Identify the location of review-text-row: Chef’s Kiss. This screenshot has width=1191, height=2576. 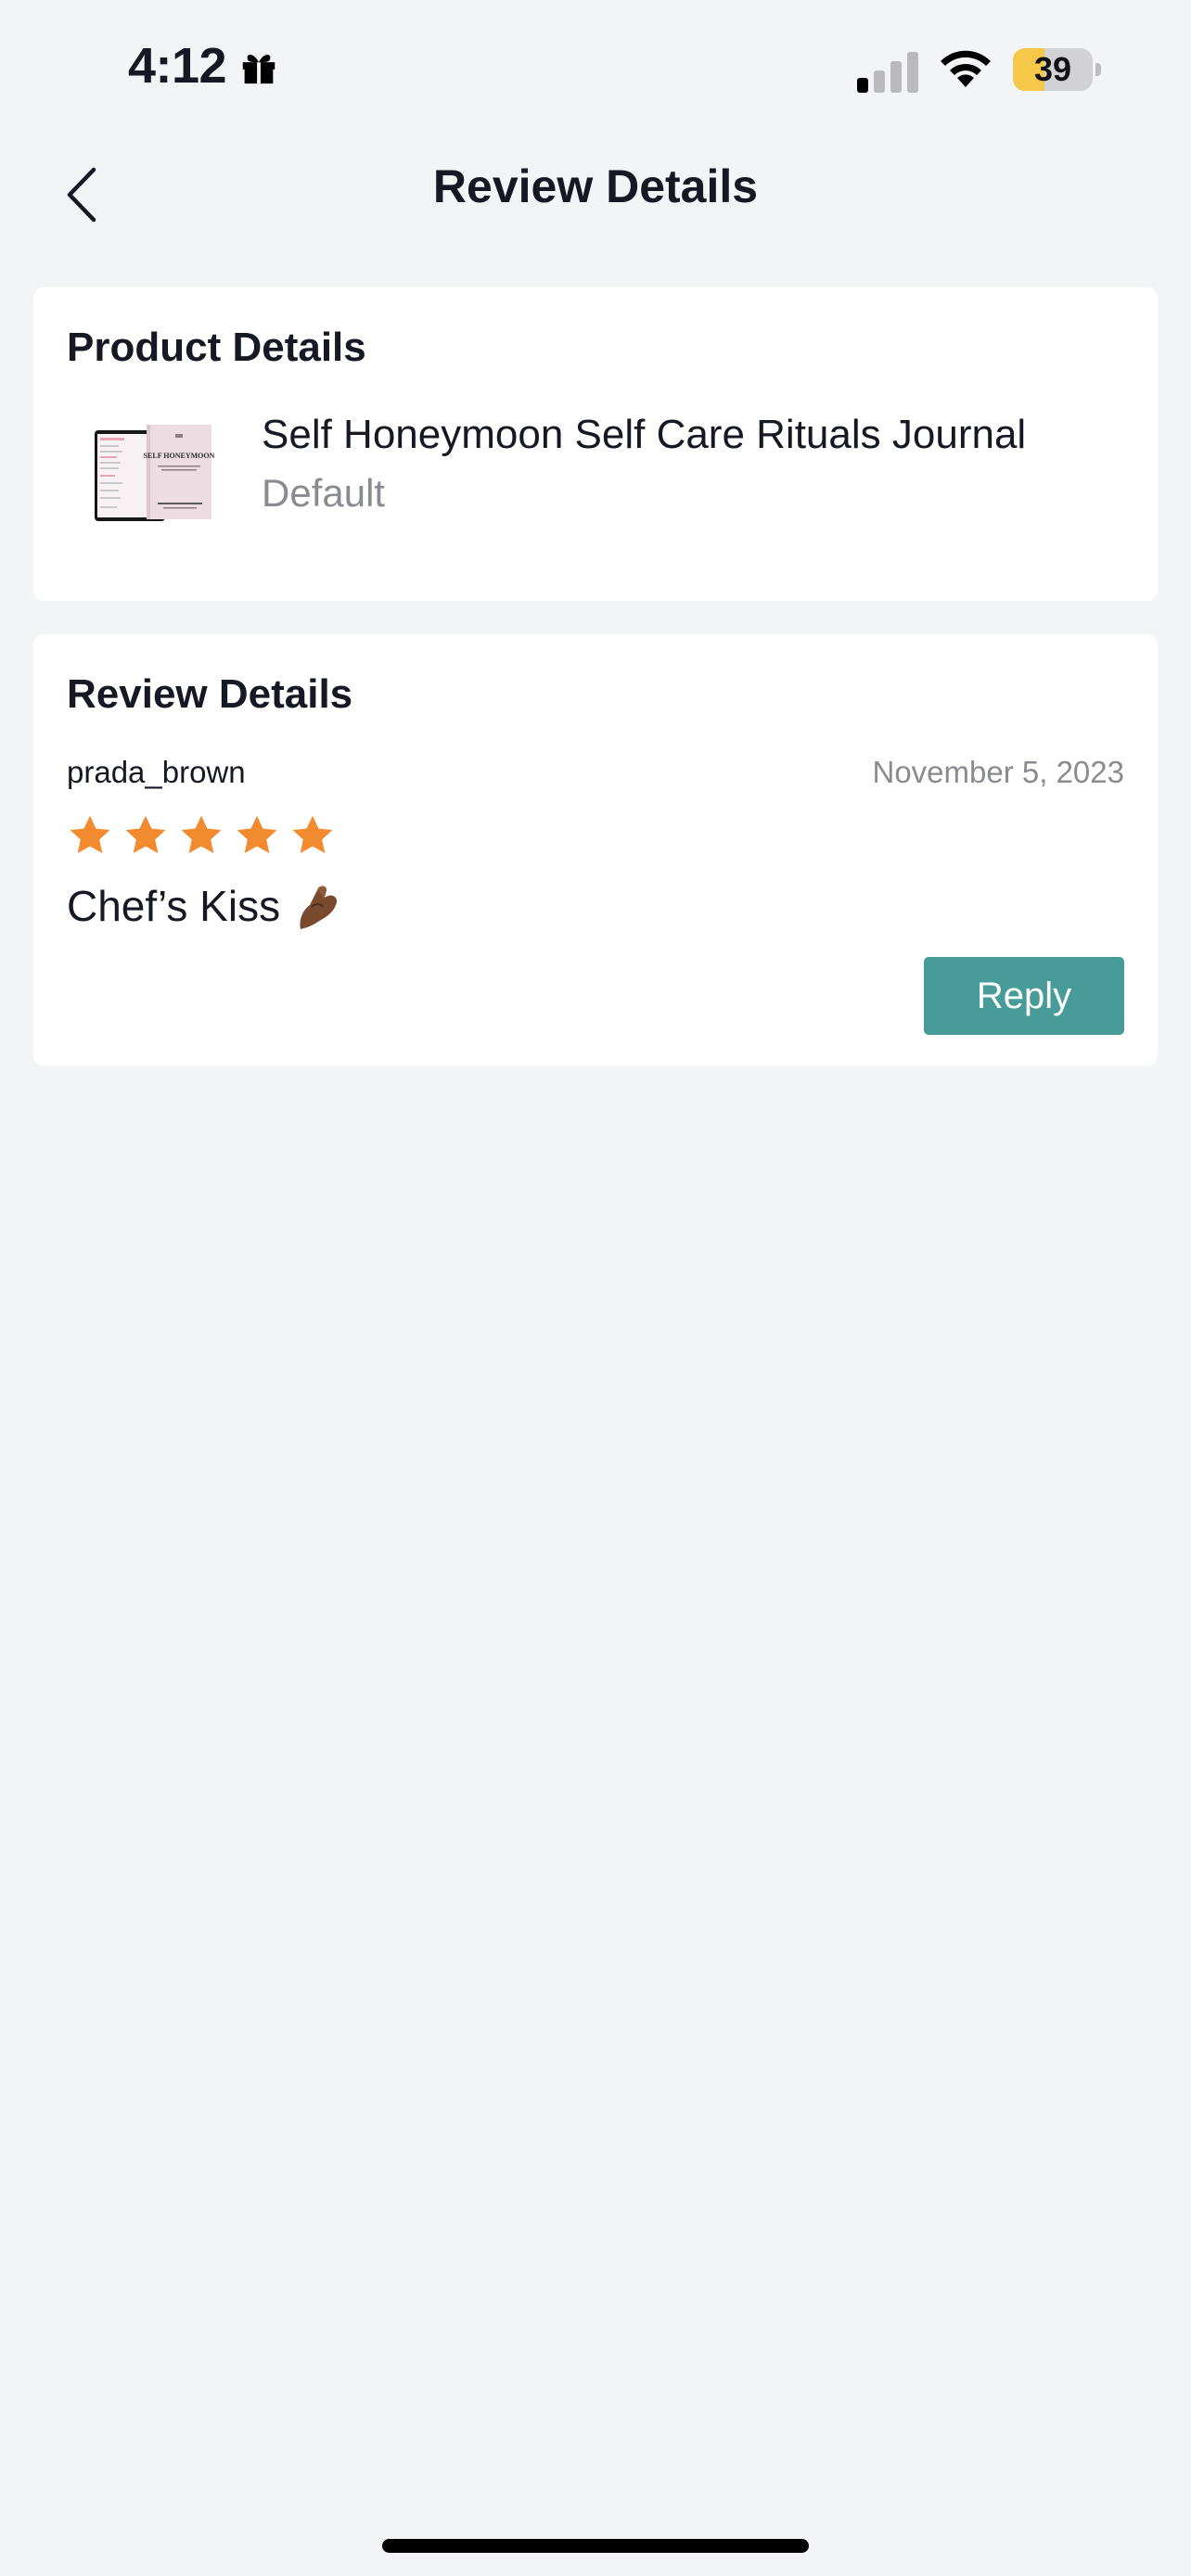
(206, 906).